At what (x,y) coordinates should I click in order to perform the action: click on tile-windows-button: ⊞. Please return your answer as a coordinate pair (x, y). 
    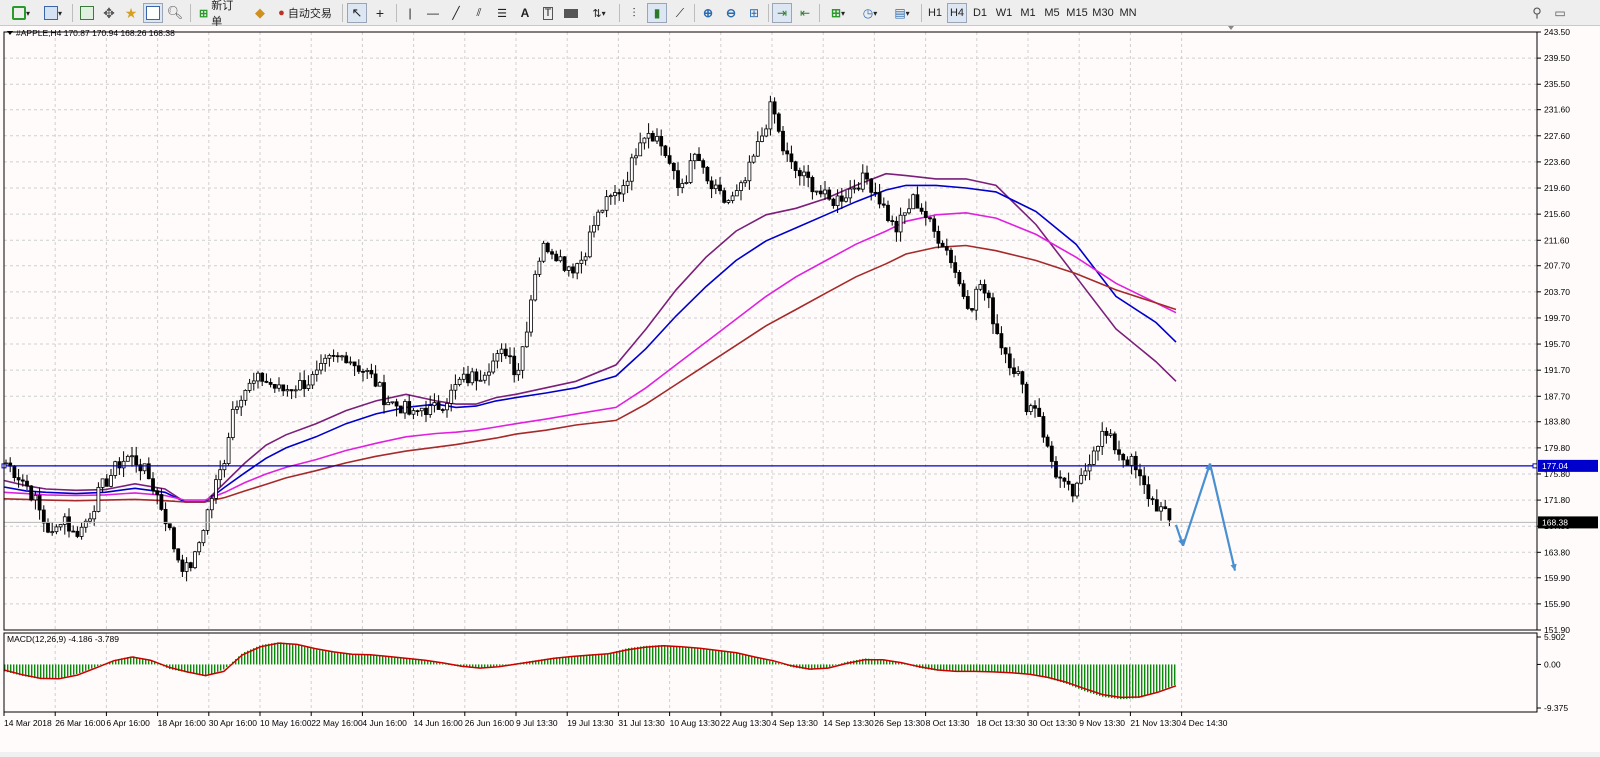
    Looking at the image, I should click on (754, 13).